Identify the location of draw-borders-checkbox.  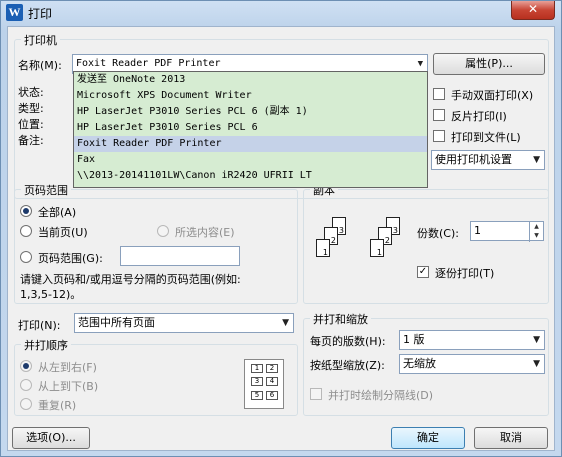
(316, 394).